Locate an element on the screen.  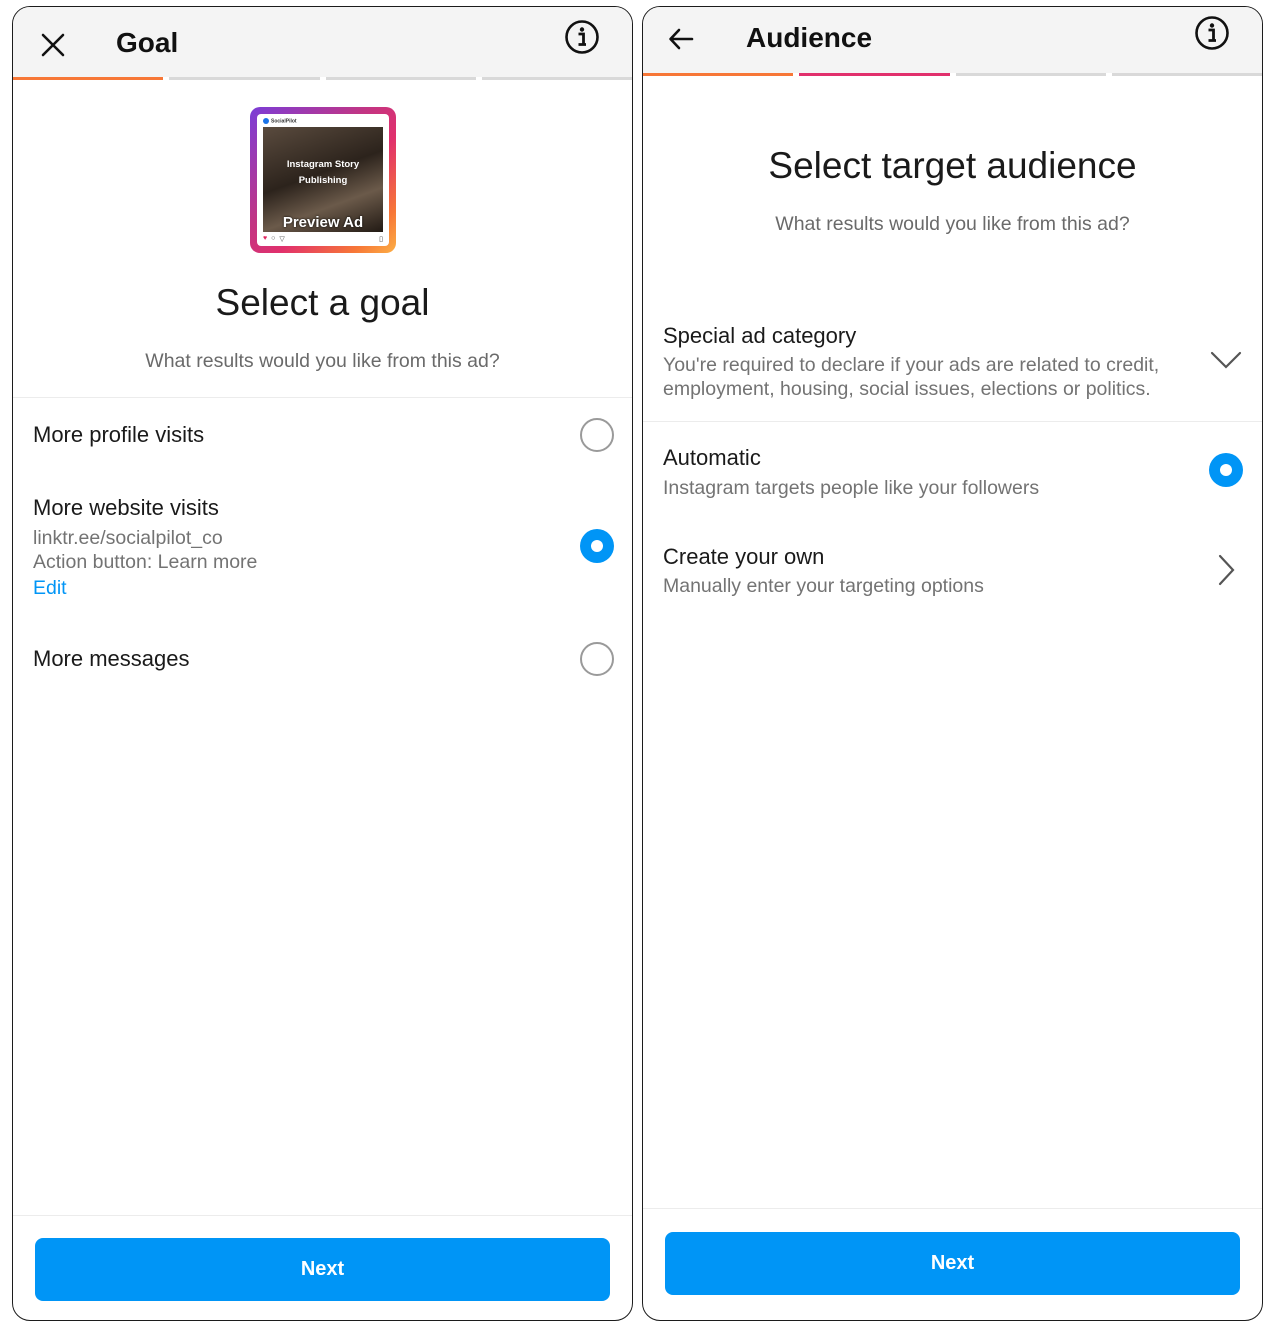
ad-preview-line2: Publishing is located at coordinates (323, 180).